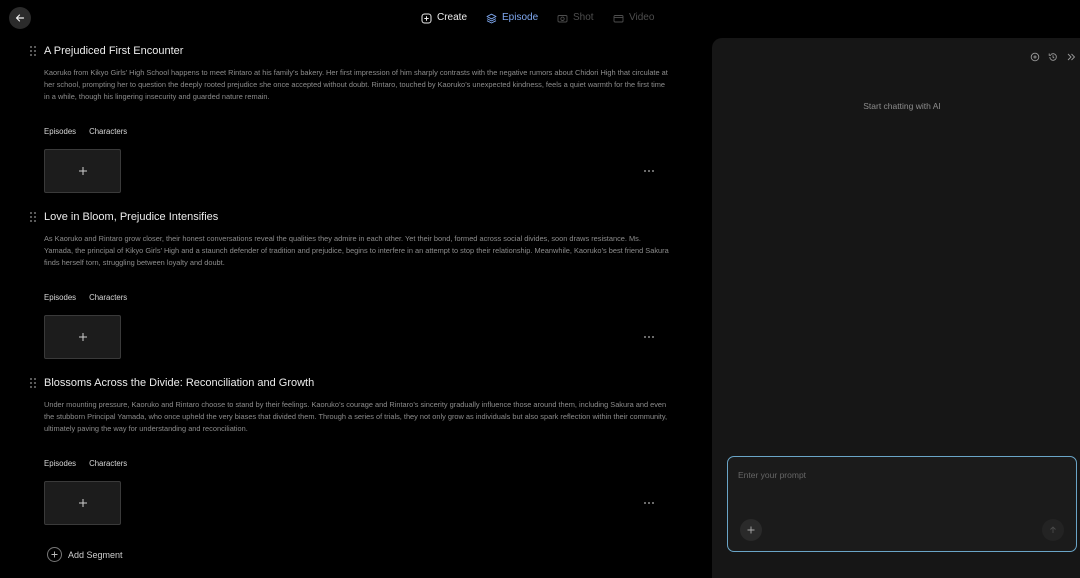 This screenshot has width=1080, height=578. What do you see at coordinates (562, 18) in the screenshot?
I see `camera-icon` at bounding box center [562, 18].